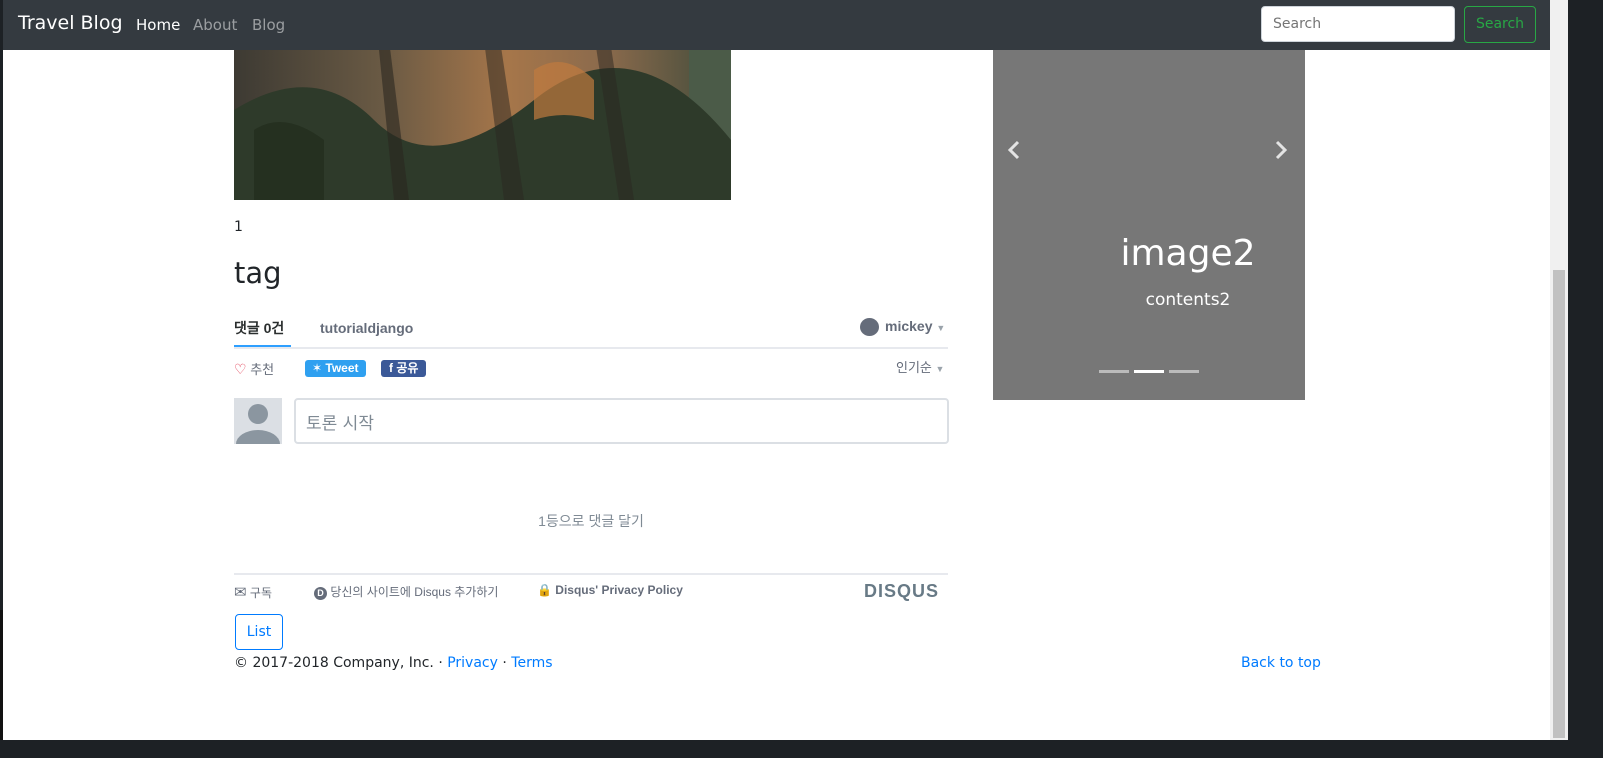 The image size is (1603, 758). What do you see at coordinates (259, 328) in the screenshot?
I see `tab-comments: 댓글 0건` at bounding box center [259, 328].